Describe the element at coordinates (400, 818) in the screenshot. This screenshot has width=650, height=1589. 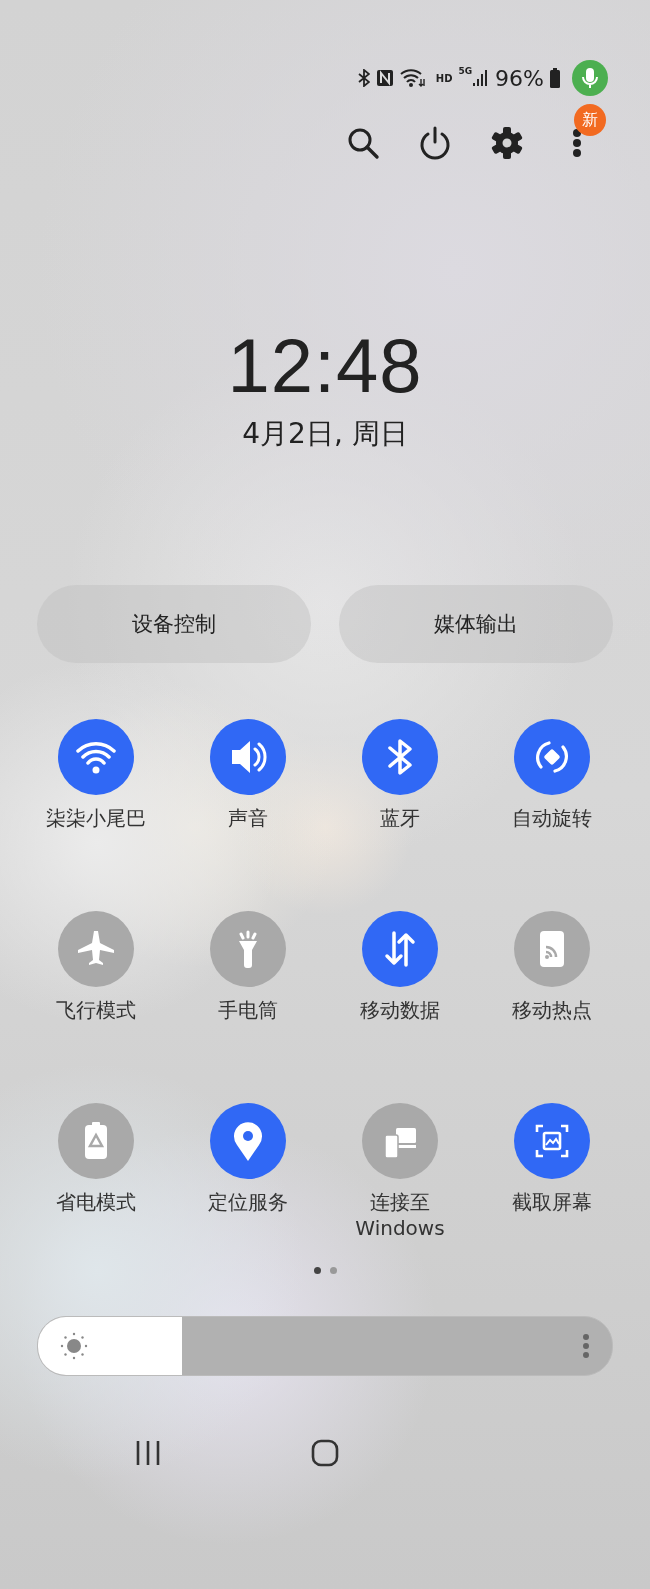
I see `toggle-label: 蓝牙` at that location.